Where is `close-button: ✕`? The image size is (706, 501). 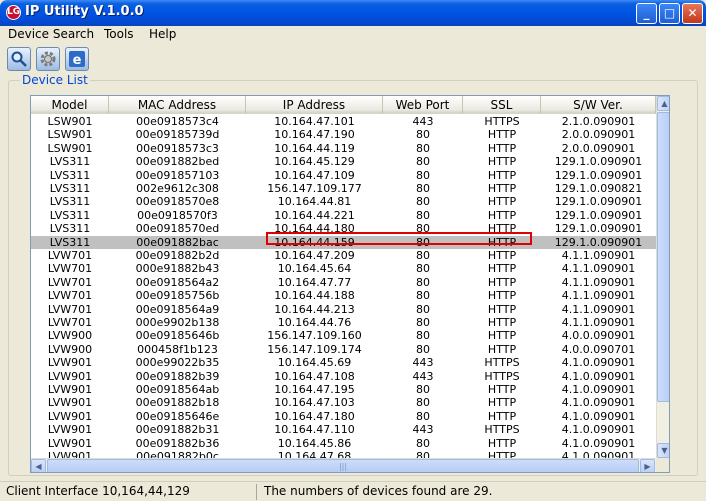
close-button: ✕ is located at coordinates (692, 13).